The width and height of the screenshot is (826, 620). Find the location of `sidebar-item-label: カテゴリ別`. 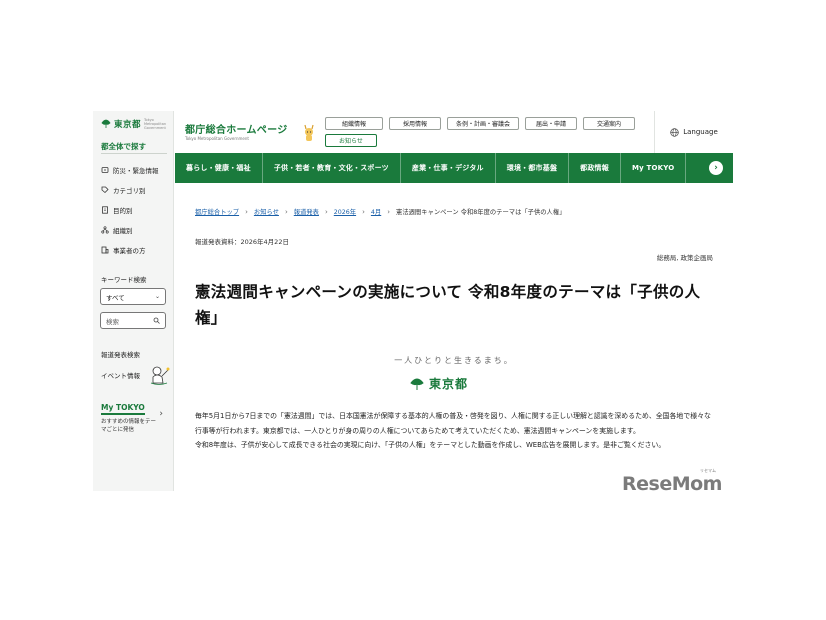

sidebar-item-label: カテゴリ別 is located at coordinates (129, 191).